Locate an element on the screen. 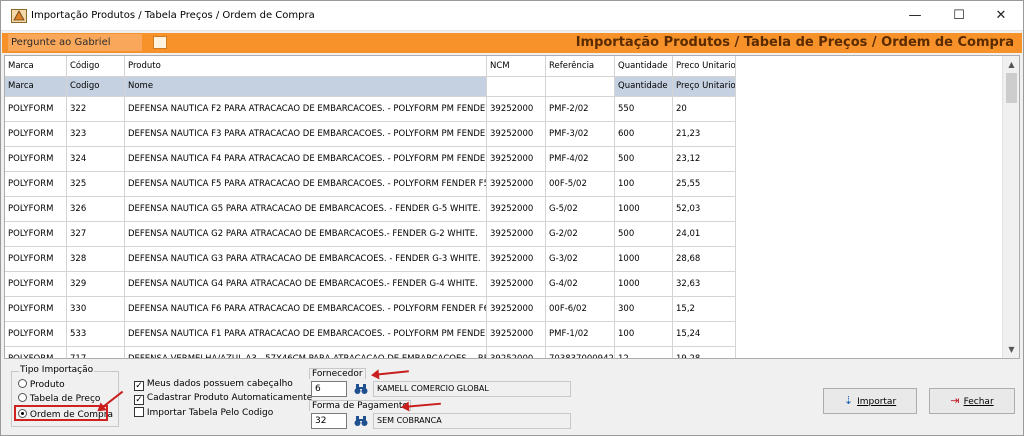  import-button: ⇣ Importar is located at coordinates (870, 401).